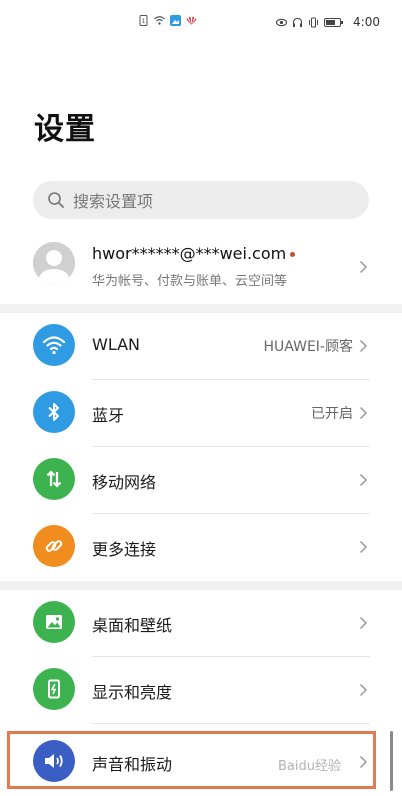 This screenshot has height=796, width=402. What do you see at coordinates (124, 549) in the screenshot?
I see `settings-item-label: 更多连接` at bounding box center [124, 549].